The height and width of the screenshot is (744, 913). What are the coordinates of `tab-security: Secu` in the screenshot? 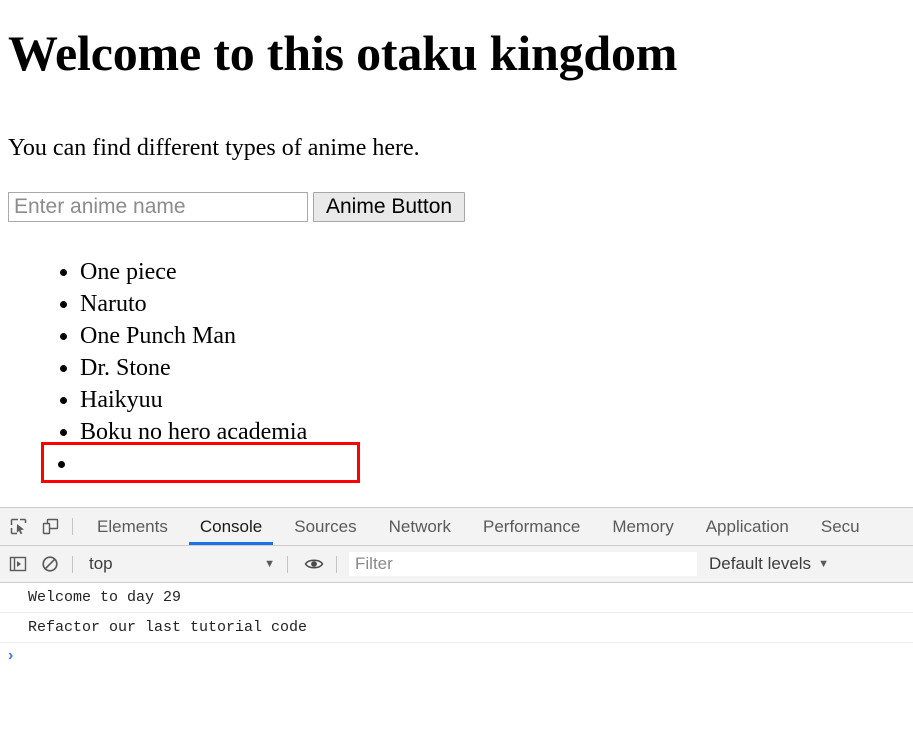 It's located at (840, 527).